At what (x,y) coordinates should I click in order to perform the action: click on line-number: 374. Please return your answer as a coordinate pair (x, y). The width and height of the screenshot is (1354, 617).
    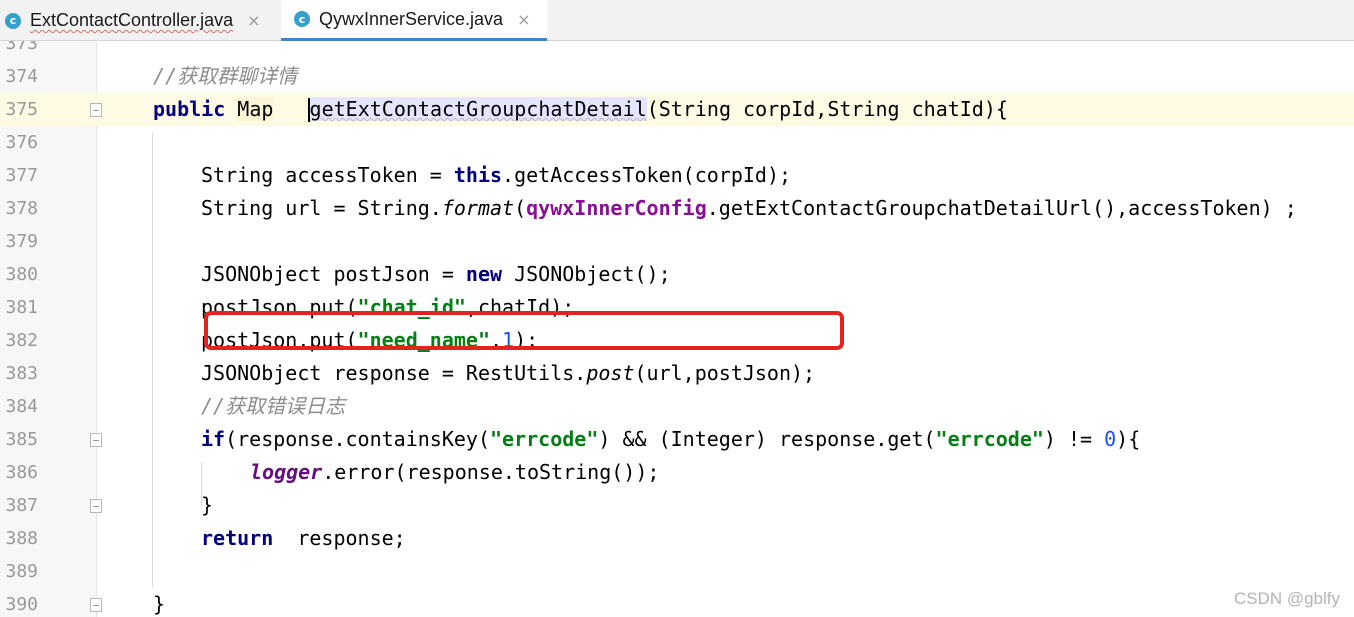
    Looking at the image, I should click on (21, 76).